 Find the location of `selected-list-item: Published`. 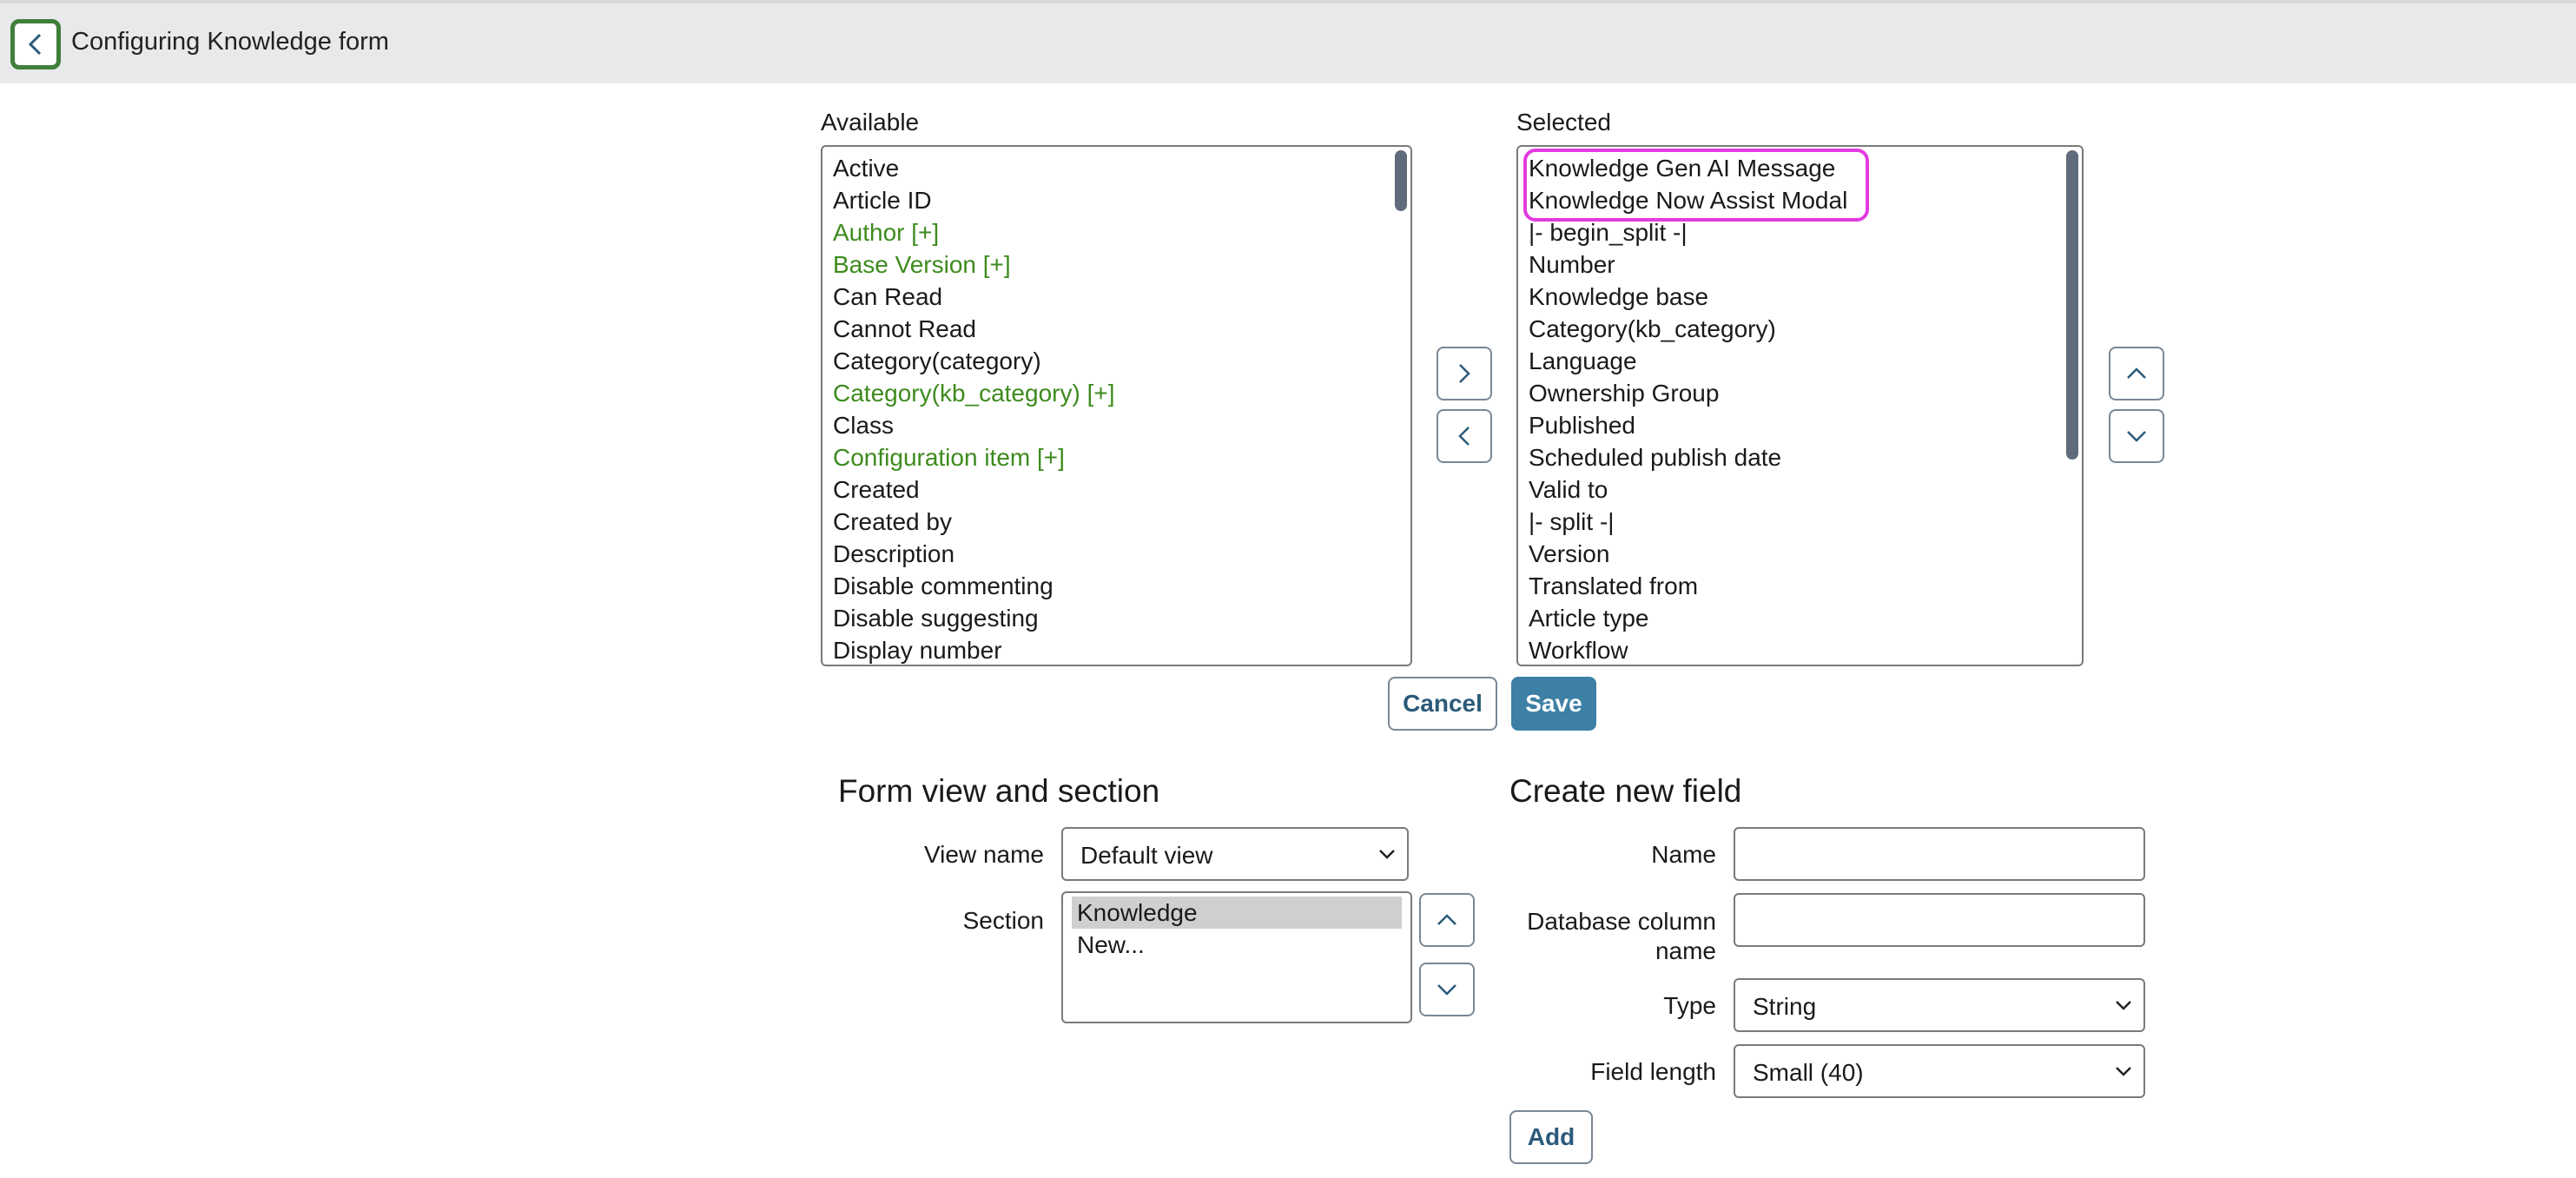

selected-list-item: Published is located at coordinates (1792, 425).